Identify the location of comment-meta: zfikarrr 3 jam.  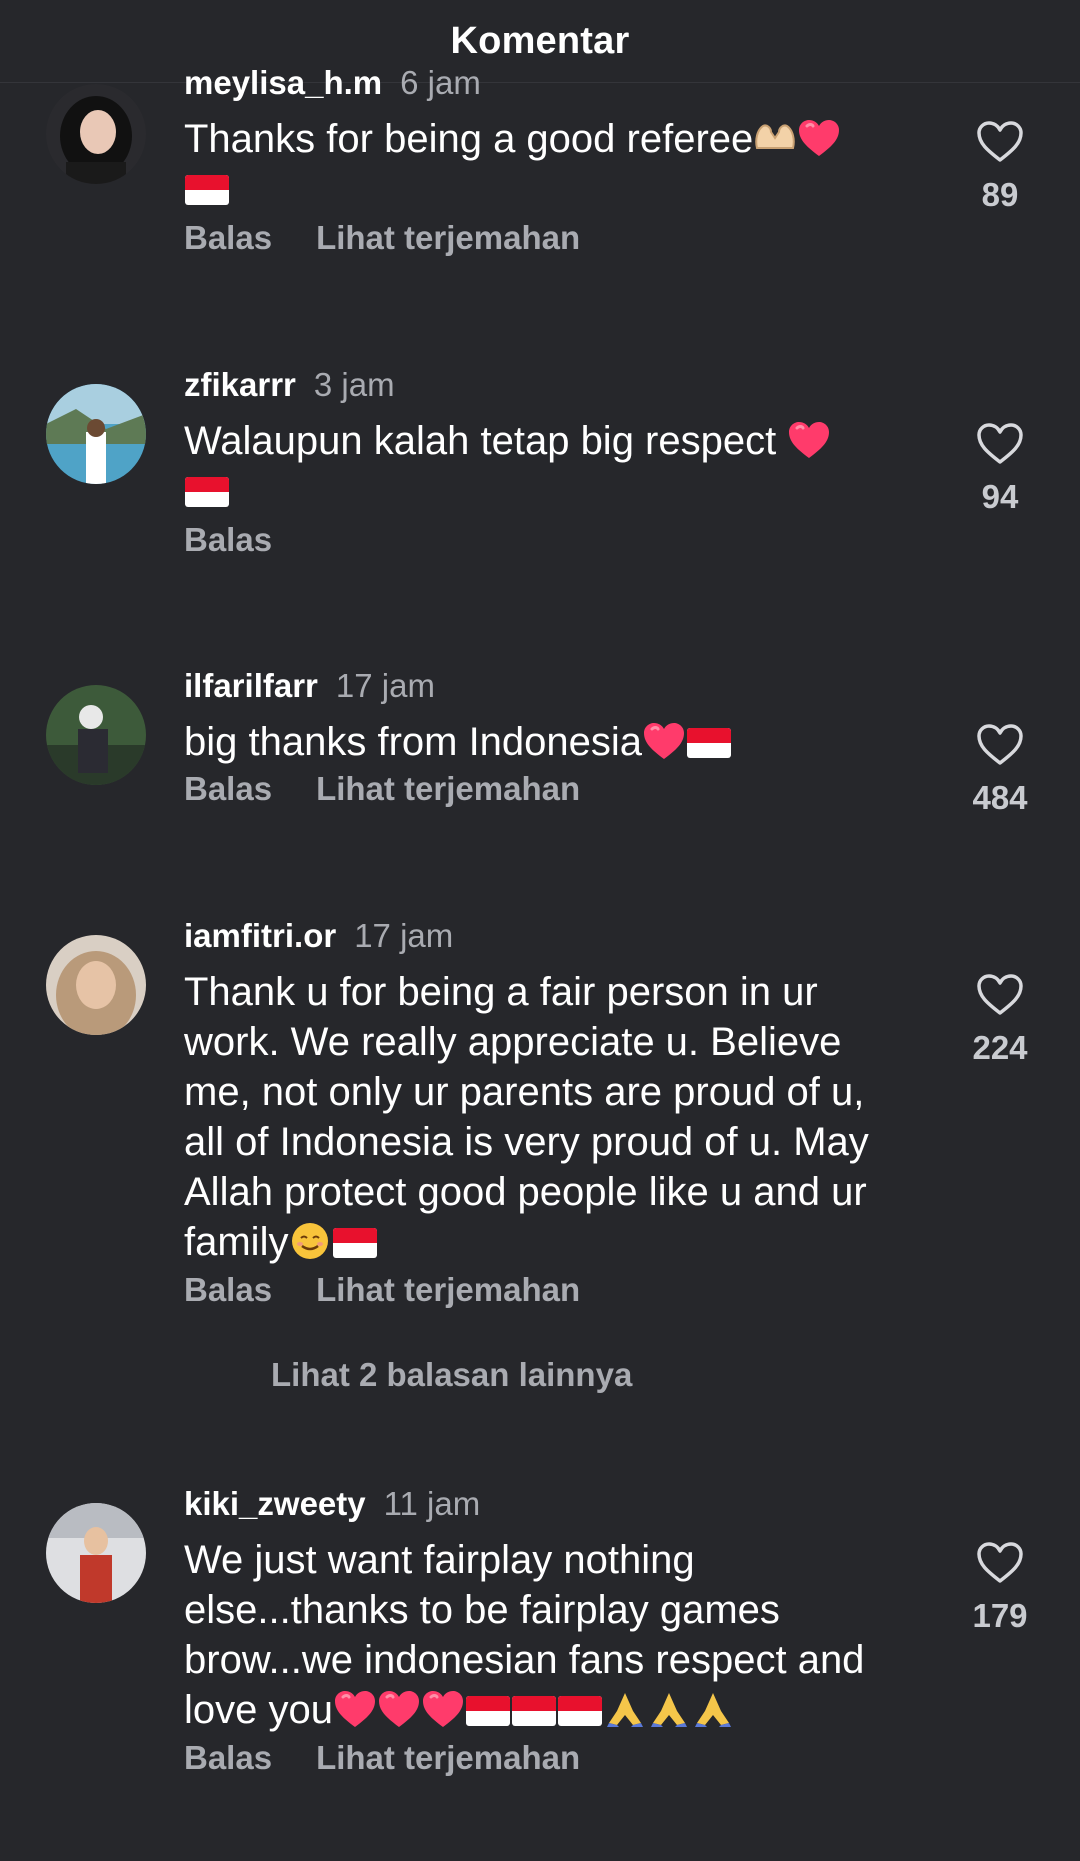
(289, 385).